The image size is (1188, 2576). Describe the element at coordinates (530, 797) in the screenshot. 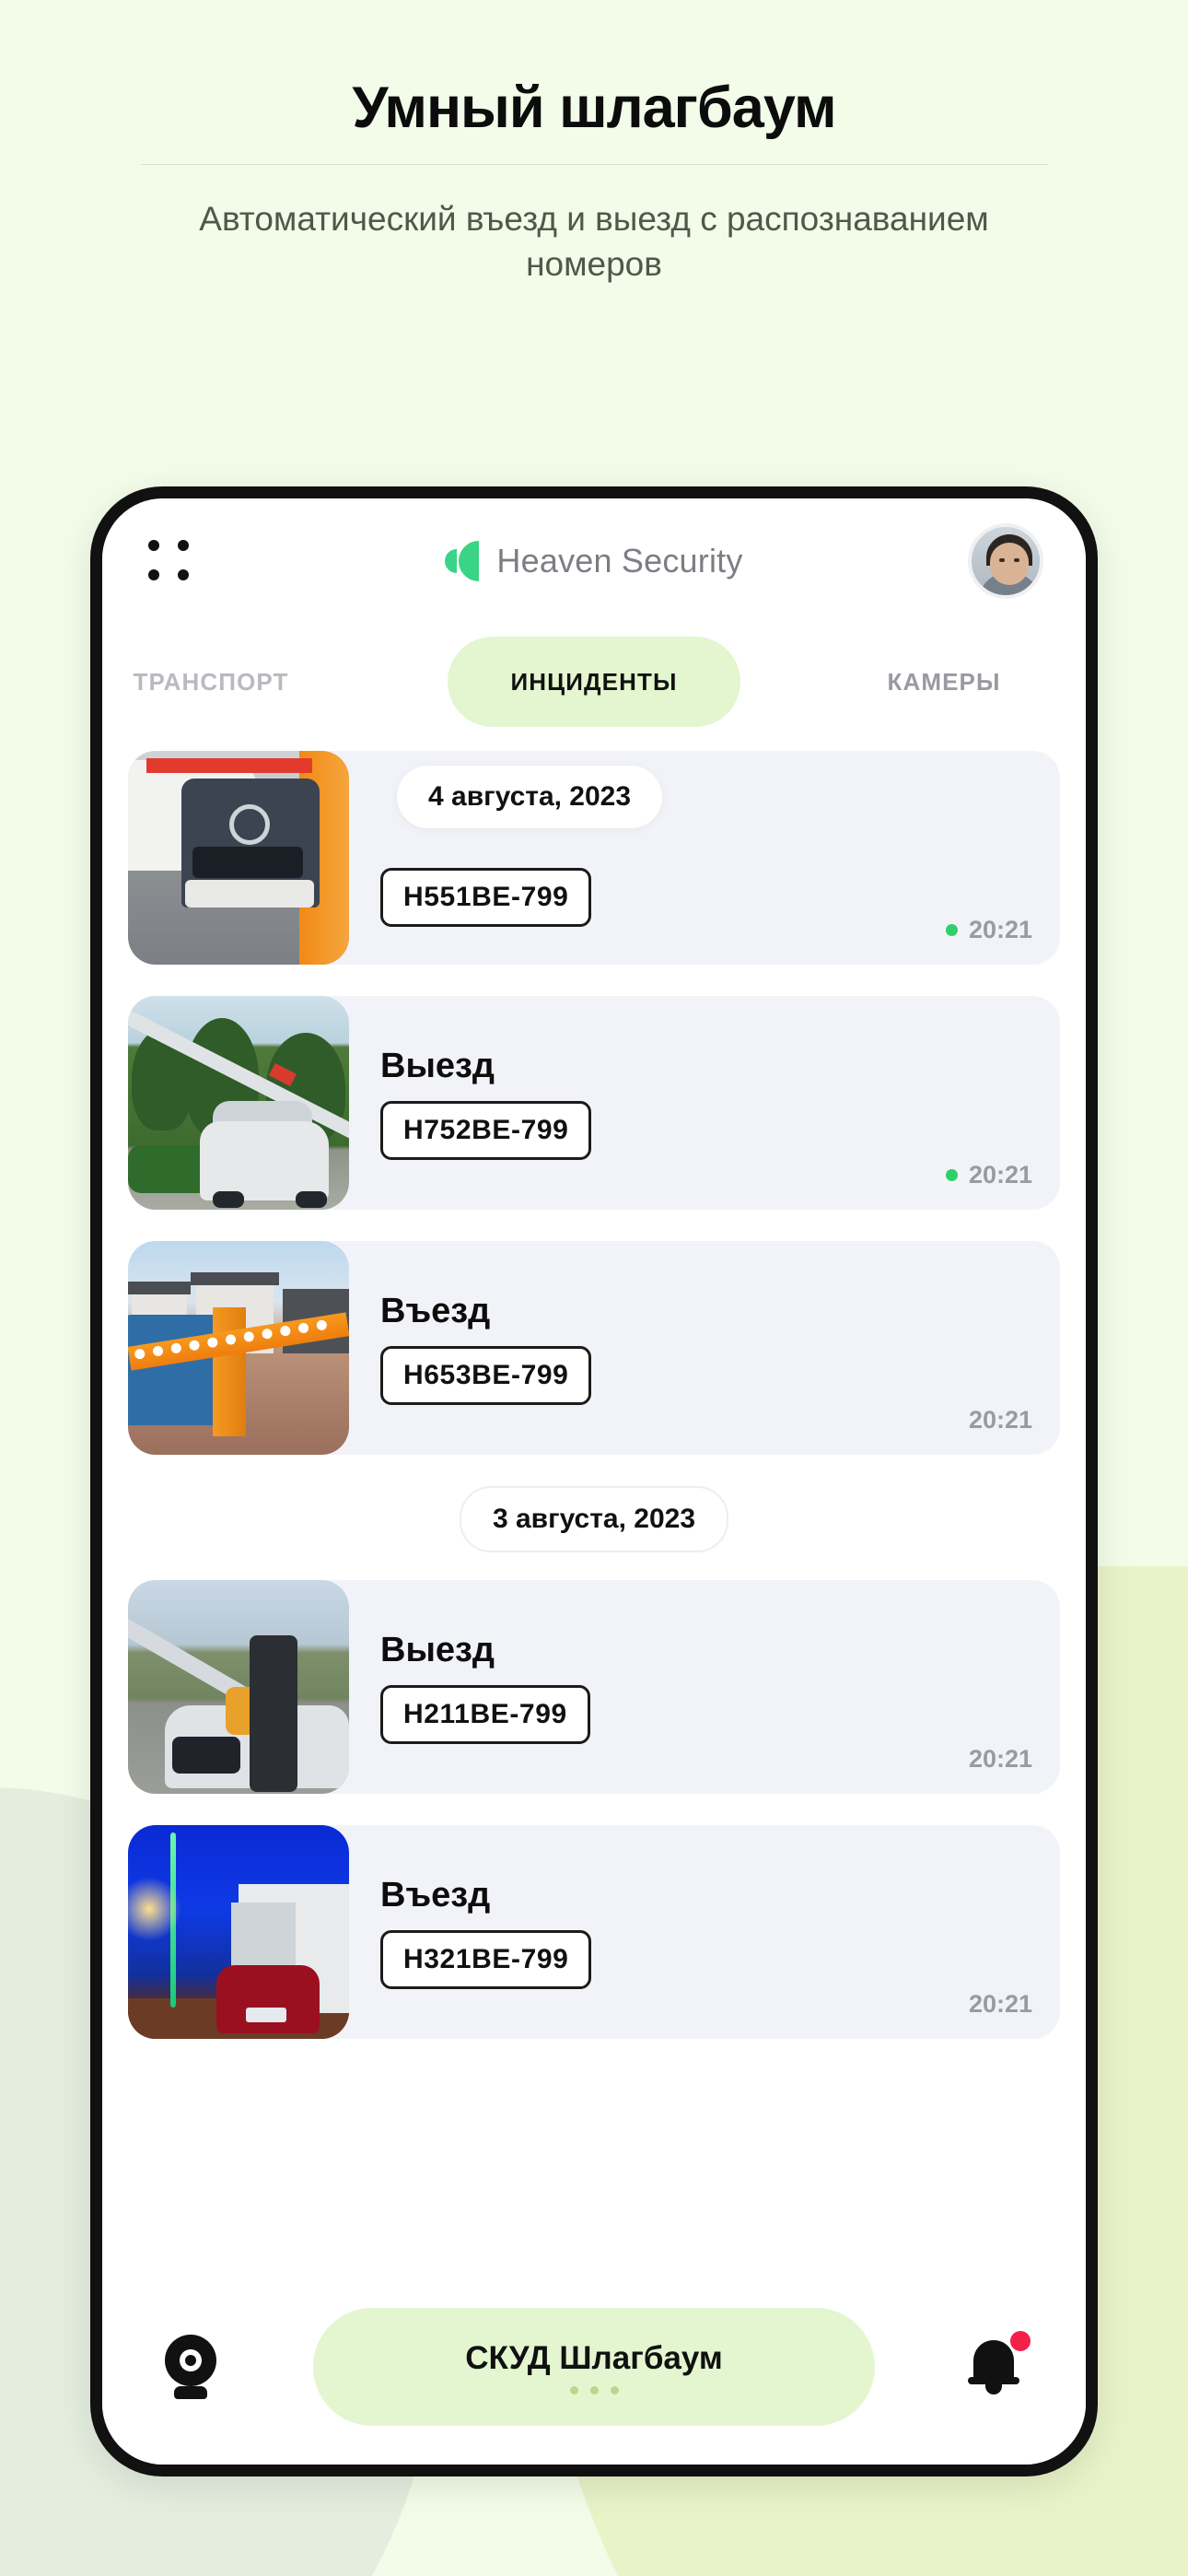

I see `floating-date-pill: 4 августа, 2023` at that location.